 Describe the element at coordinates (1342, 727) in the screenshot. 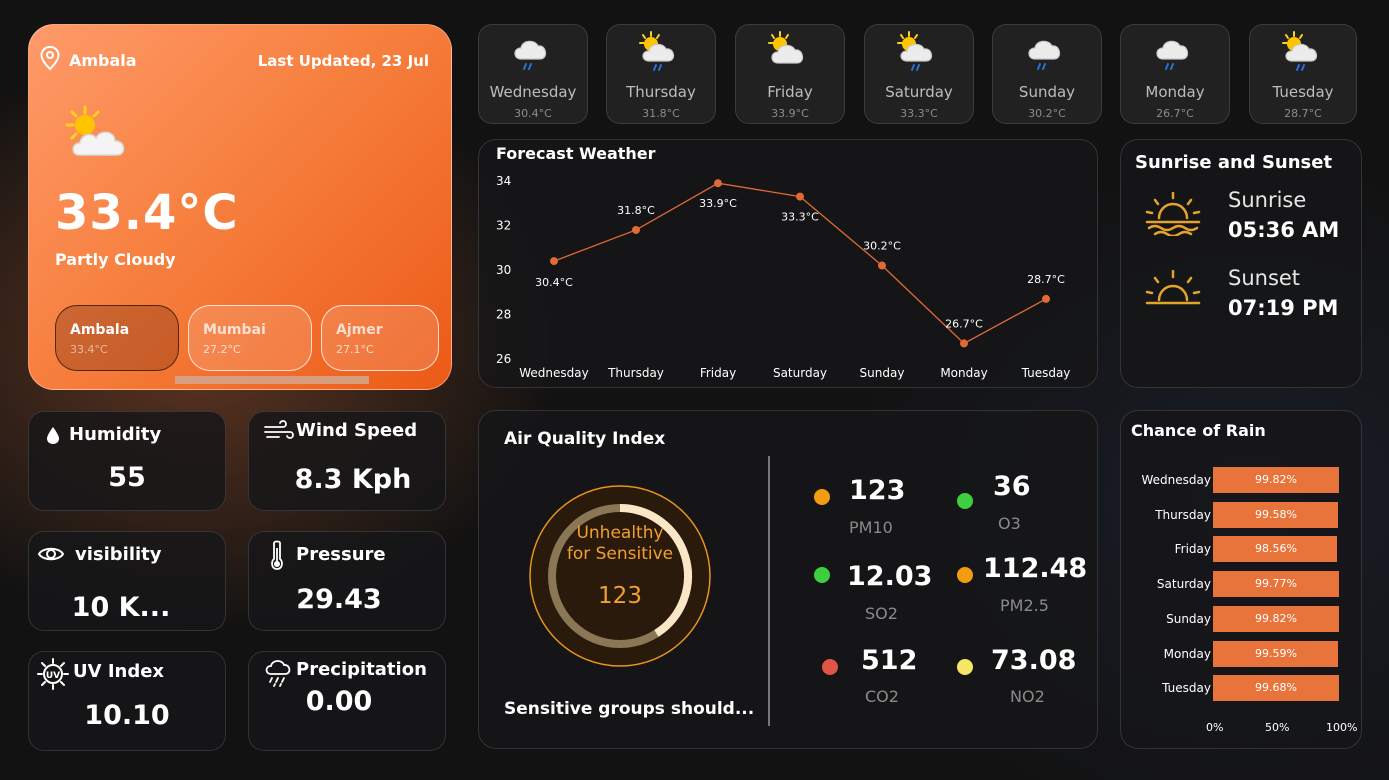

I see `rain-axis-tick: 100%` at that location.